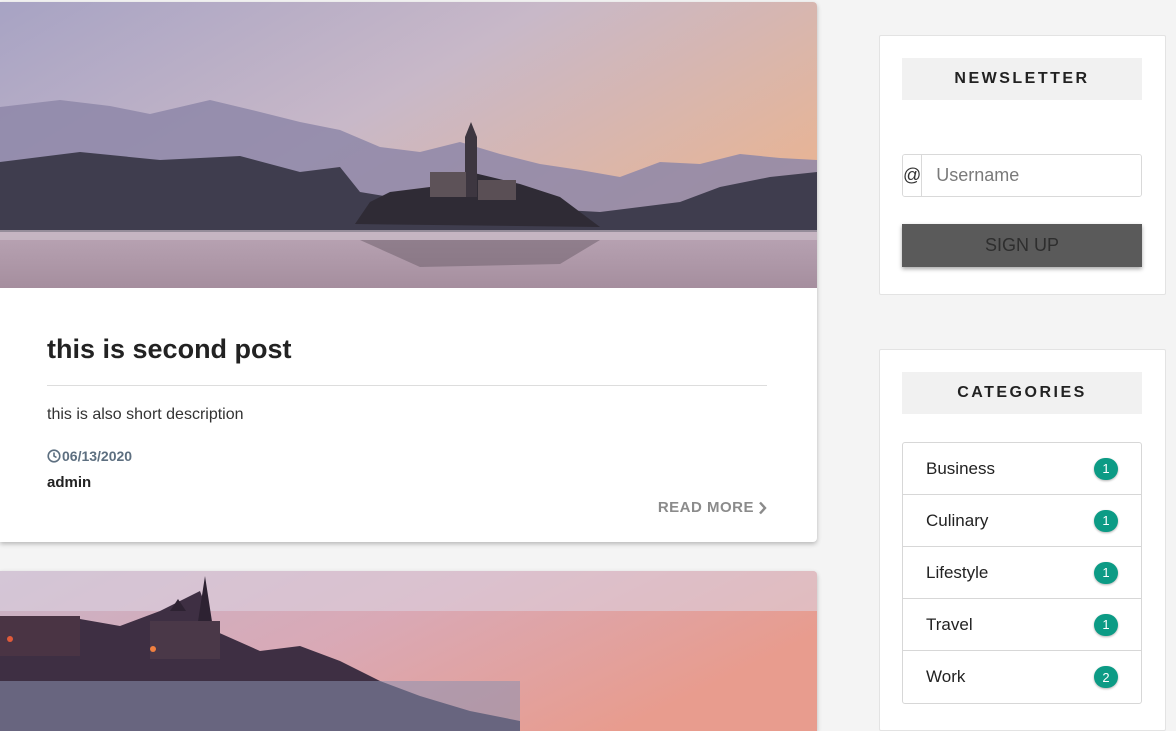 The image size is (1176, 731). What do you see at coordinates (913, 175) in the screenshot?
I see `at-sign-icon: @` at bounding box center [913, 175].